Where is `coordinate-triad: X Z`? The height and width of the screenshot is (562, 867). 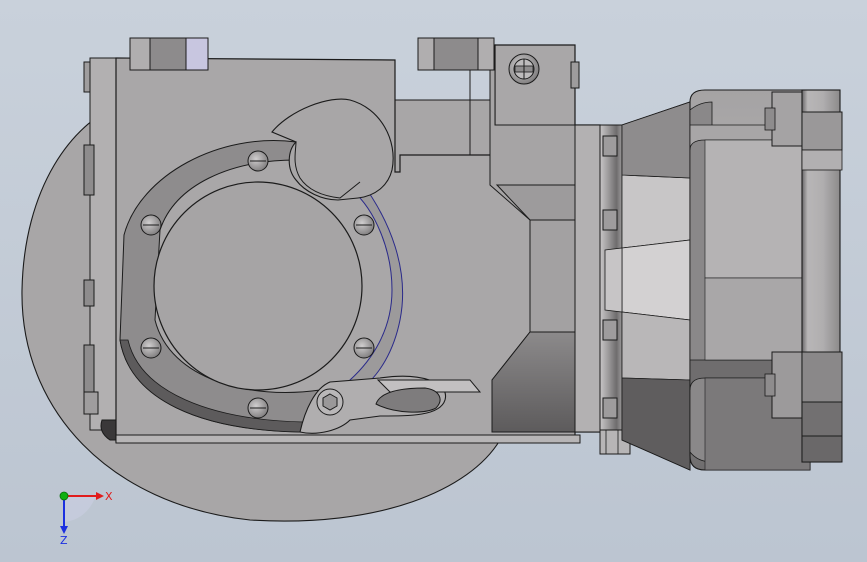 coordinate-triad: X Z is located at coordinates (86, 518).